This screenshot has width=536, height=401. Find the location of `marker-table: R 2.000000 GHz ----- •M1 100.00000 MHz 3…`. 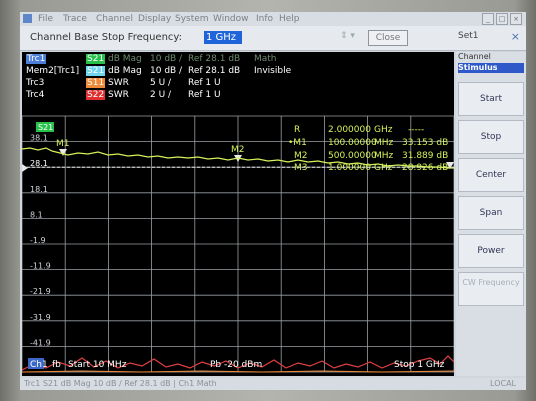

marker-table: R 2.000000 GHz ----- •M1 100.00000 MHz 3… is located at coordinates (368, 149).